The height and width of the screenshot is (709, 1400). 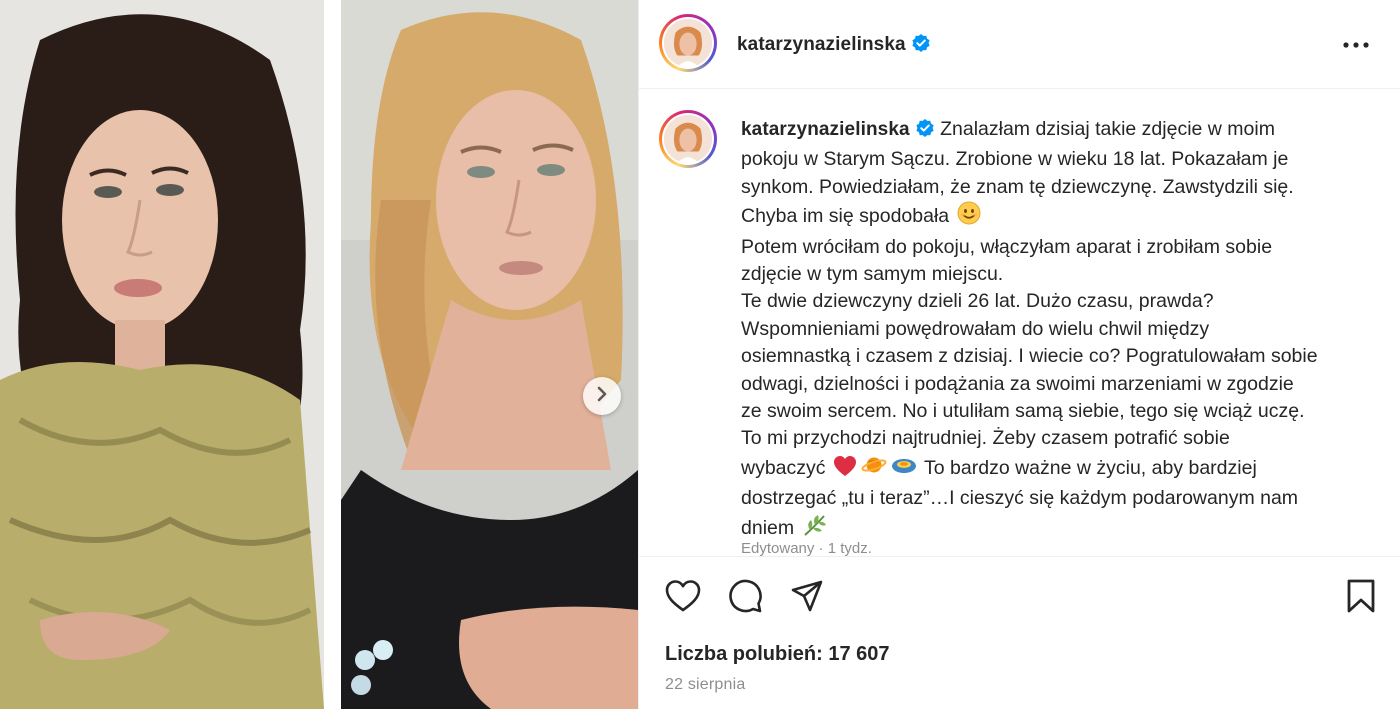 I want to click on heart-icon, so click(x=683, y=598).